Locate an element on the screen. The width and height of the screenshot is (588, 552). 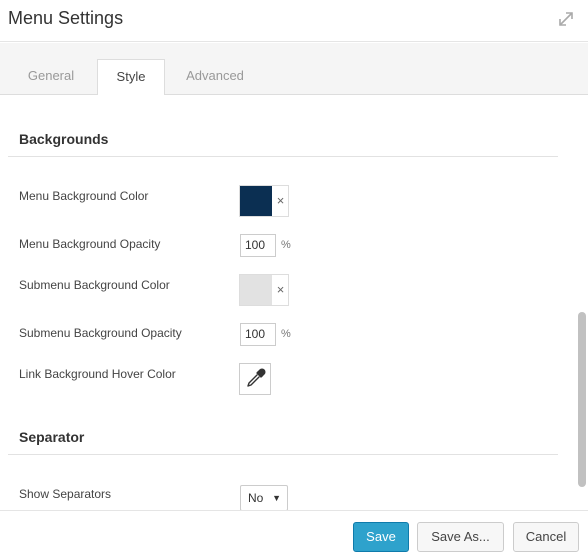
show-separators-value: No is located at coordinates (256, 498).